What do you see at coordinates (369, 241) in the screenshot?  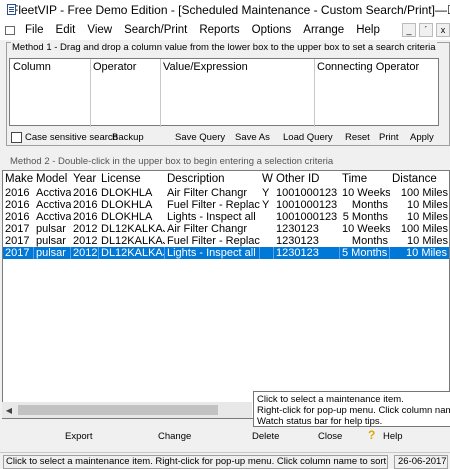 I see `cell-time: Months` at bounding box center [369, 241].